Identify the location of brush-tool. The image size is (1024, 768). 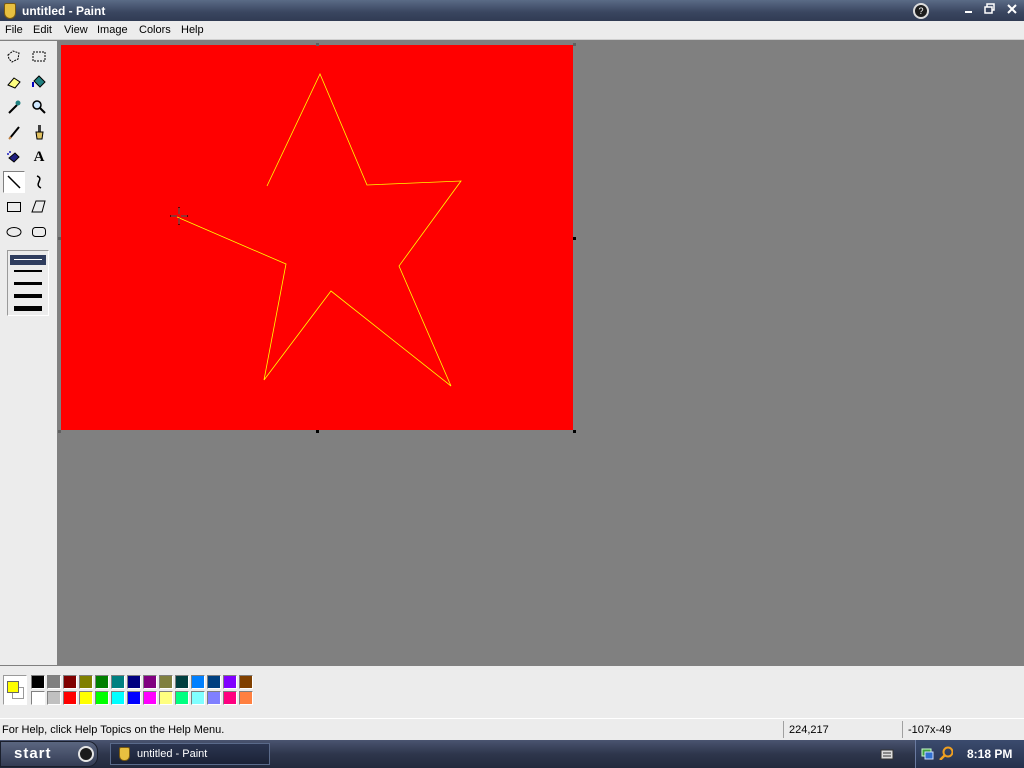
(39, 132).